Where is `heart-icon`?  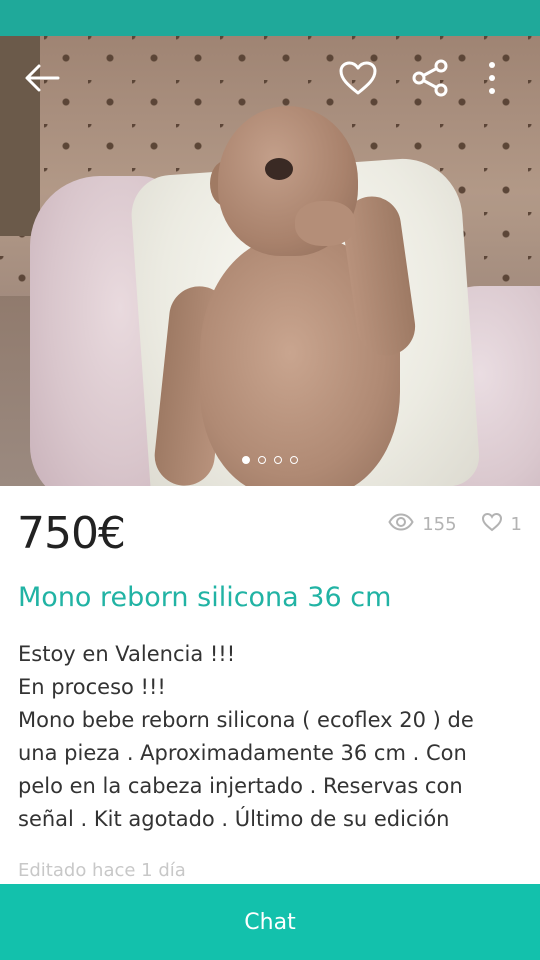 heart-icon is located at coordinates (358, 78).